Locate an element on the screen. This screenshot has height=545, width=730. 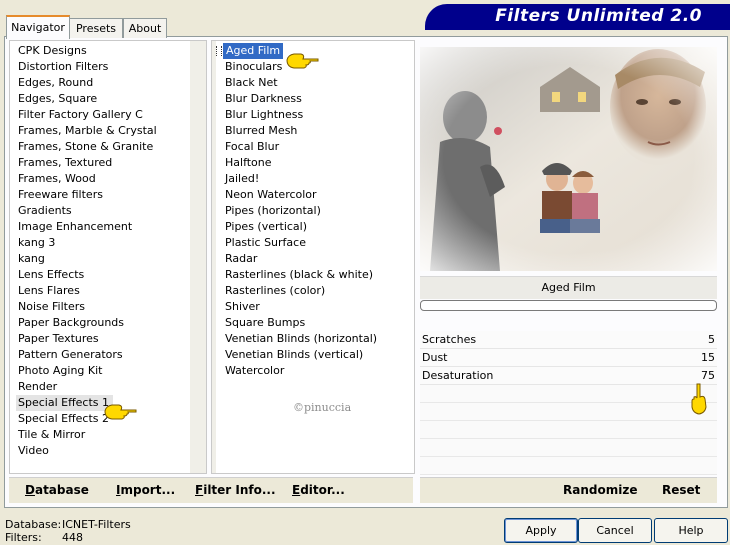
filter-item: Black Net is located at coordinates (300, 83).